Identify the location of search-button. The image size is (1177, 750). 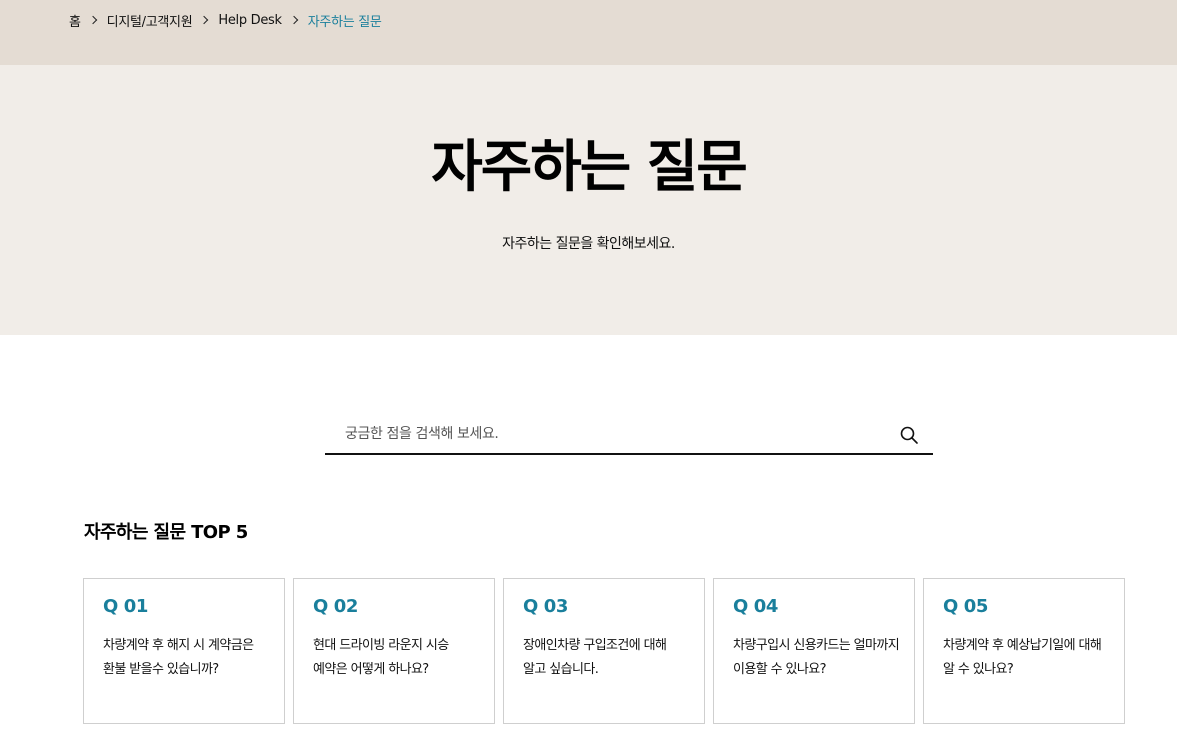
(909, 435).